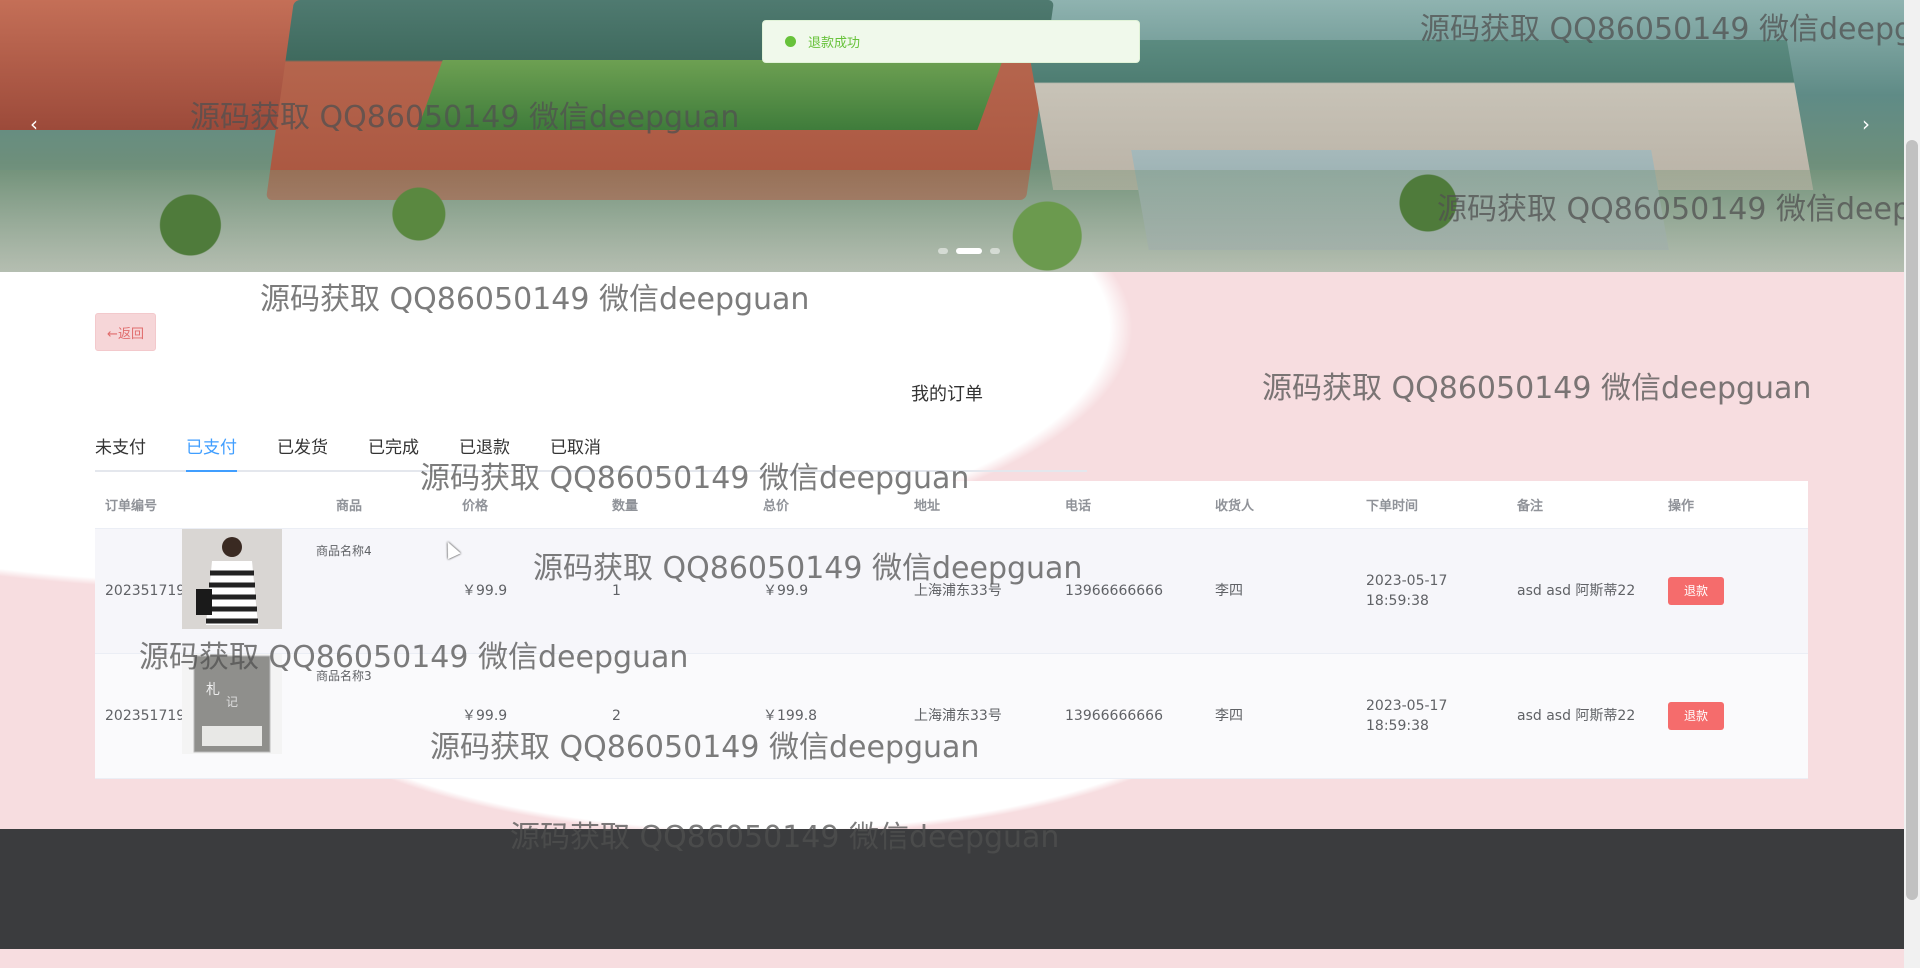 The image size is (1920, 968). What do you see at coordinates (344, 676) in the screenshot?
I see `product-name: 商品名称3` at bounding box center [344, 676].